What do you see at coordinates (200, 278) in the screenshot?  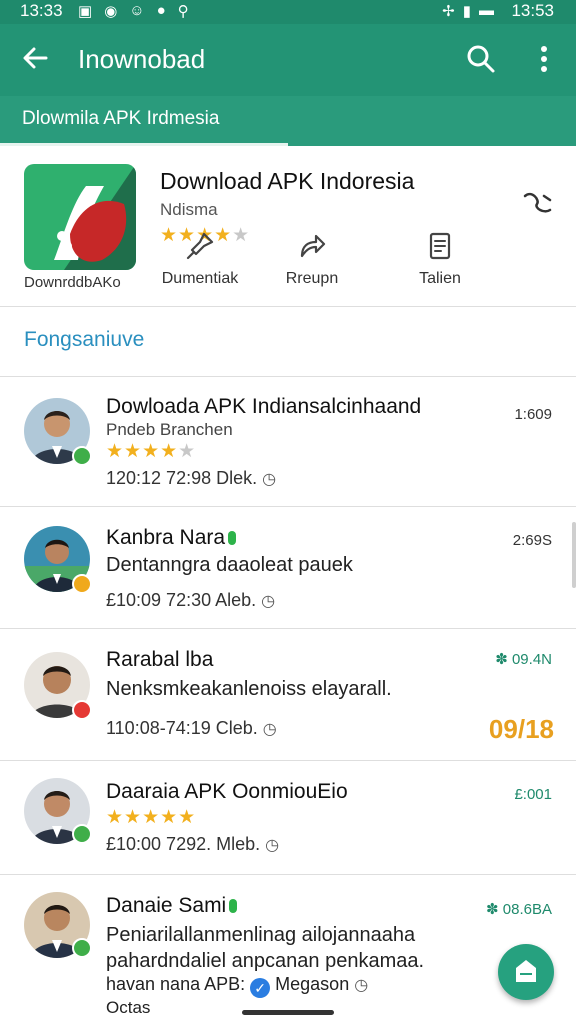 I see `action-label: Dumentiak` at bounding box center [200, 278].